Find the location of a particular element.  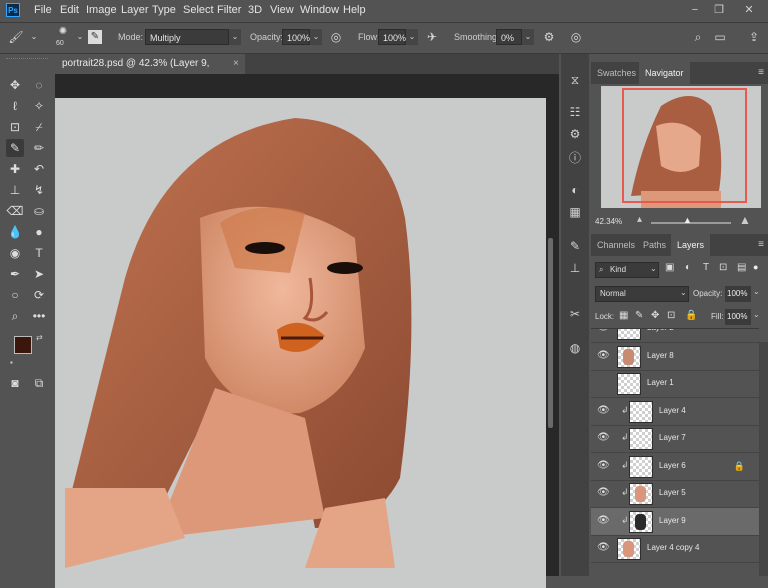

menu-edit: Edit is located at coordinates (69, 10).